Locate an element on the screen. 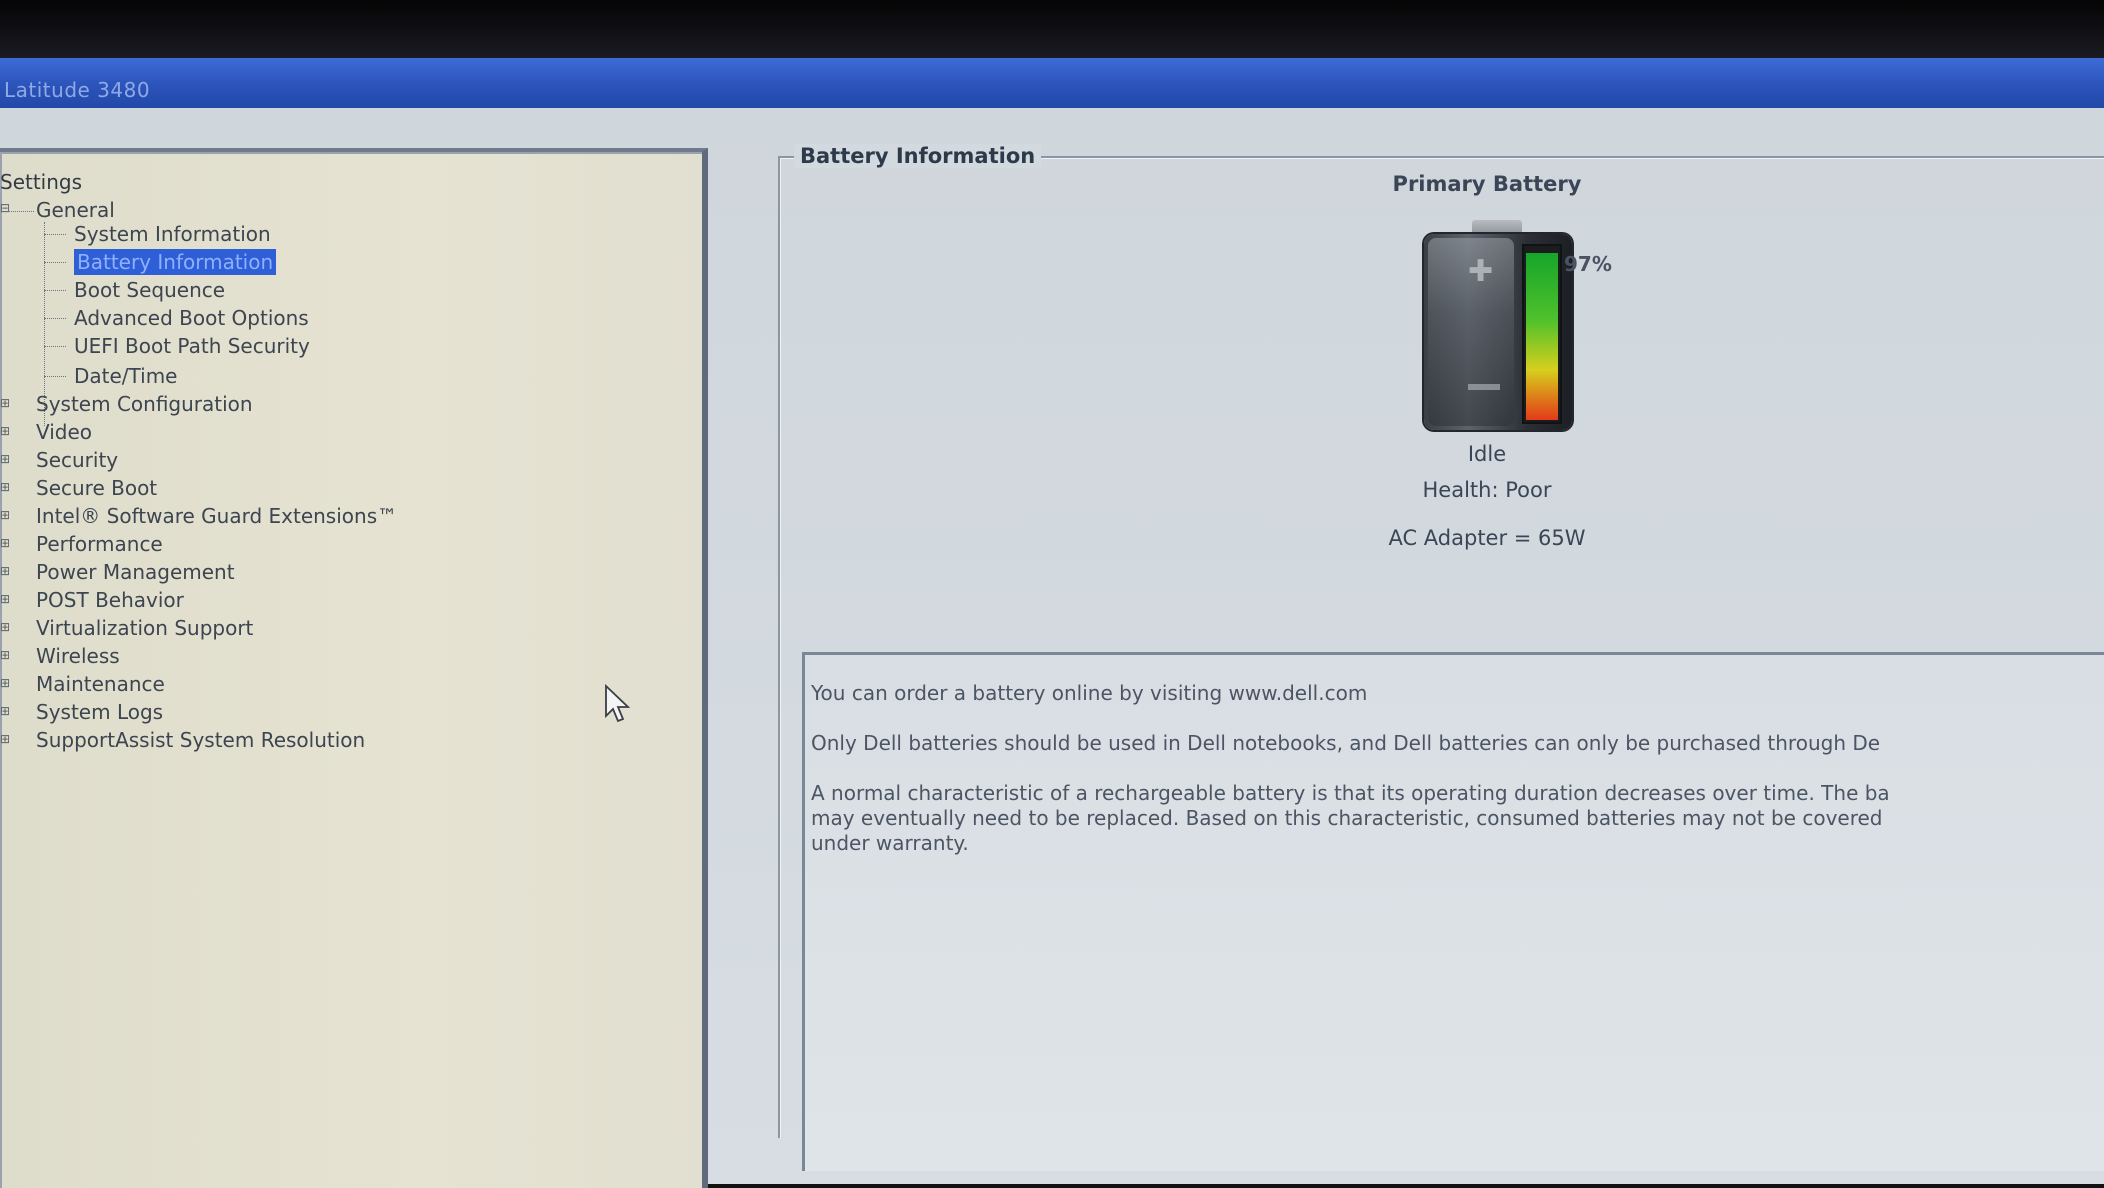  tree-item-wireless: Wireless is located at coordinates (78, 656).